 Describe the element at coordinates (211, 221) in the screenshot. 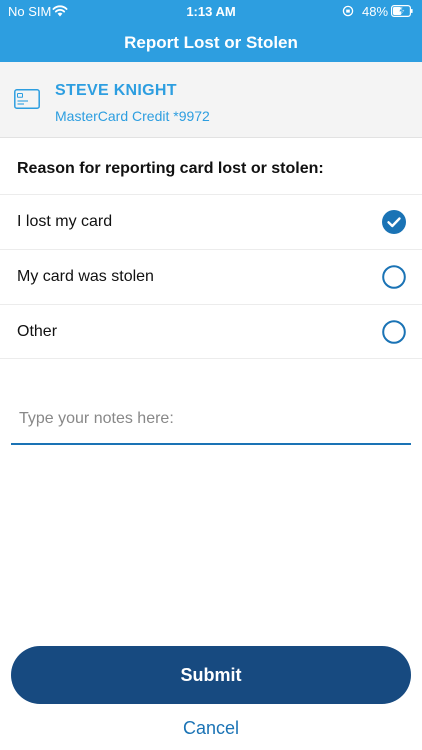

I see `reason-option-lost: I lost my card` at that location.